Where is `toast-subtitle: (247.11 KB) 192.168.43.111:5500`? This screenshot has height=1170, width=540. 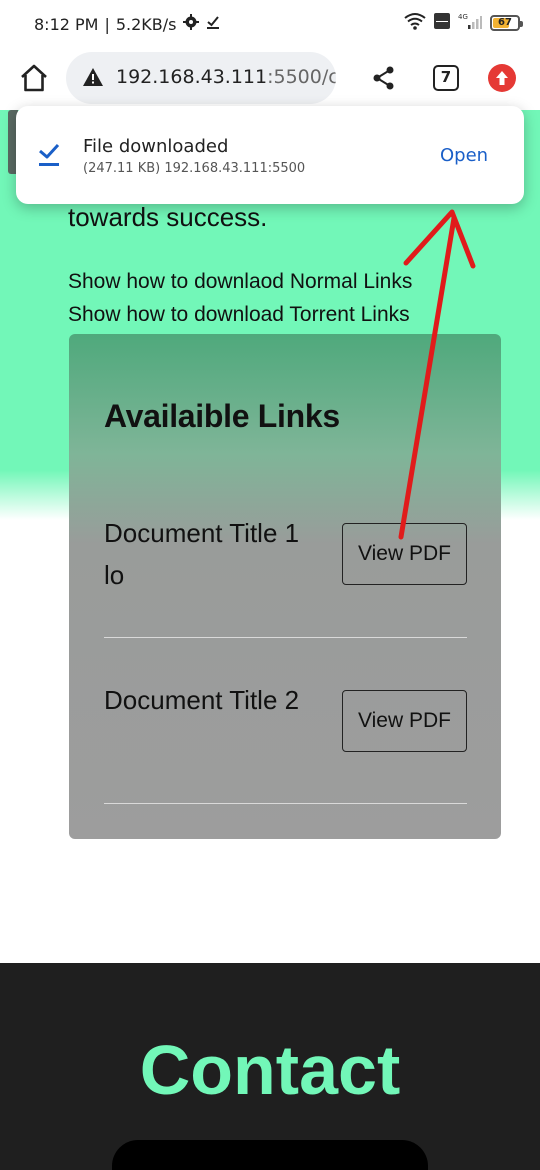 toast-subtitle: (247.11 KB) 192.168.43.111:5500 is located at coordinates (194, 168).